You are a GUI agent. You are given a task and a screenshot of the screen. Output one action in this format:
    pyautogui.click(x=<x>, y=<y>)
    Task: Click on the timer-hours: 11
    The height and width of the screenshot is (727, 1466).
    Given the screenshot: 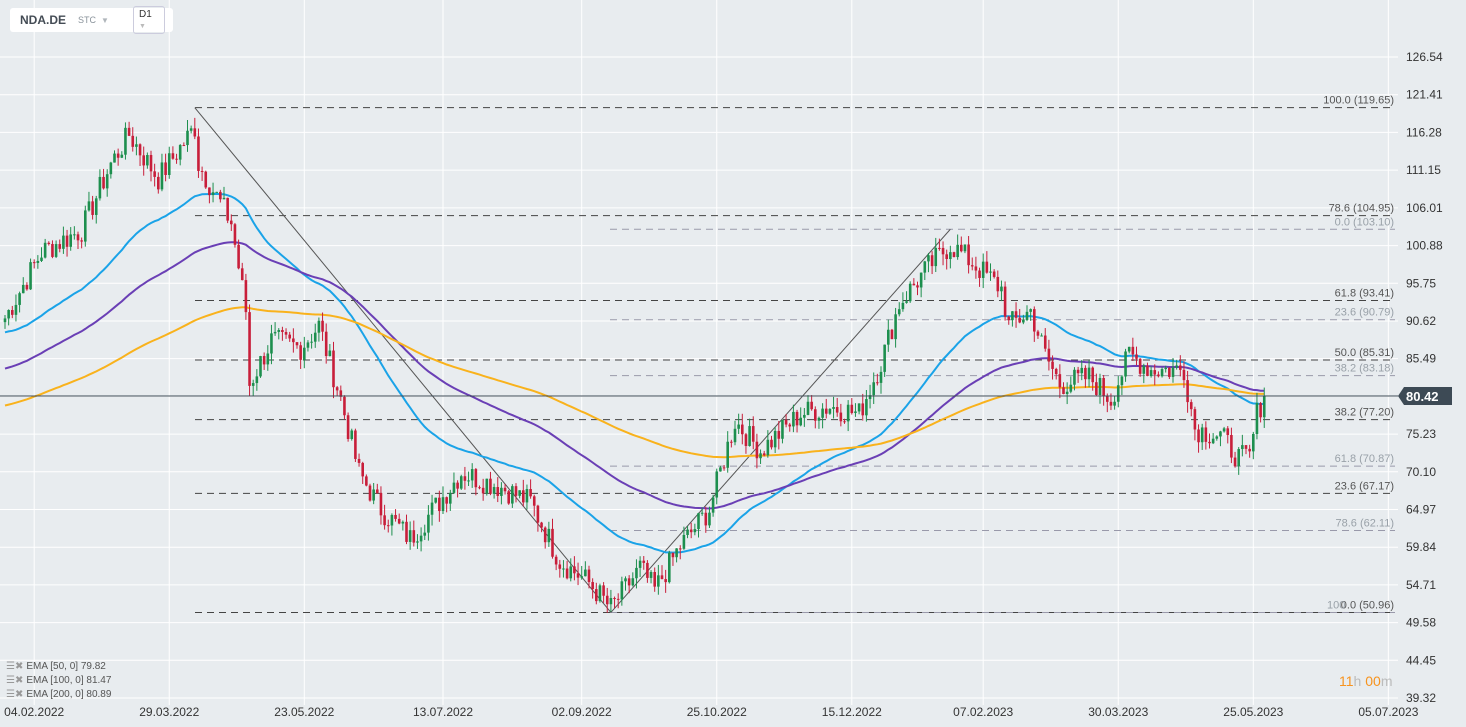 What is the action you would take?
    pyautogui.click(x=1346, y=681)
    